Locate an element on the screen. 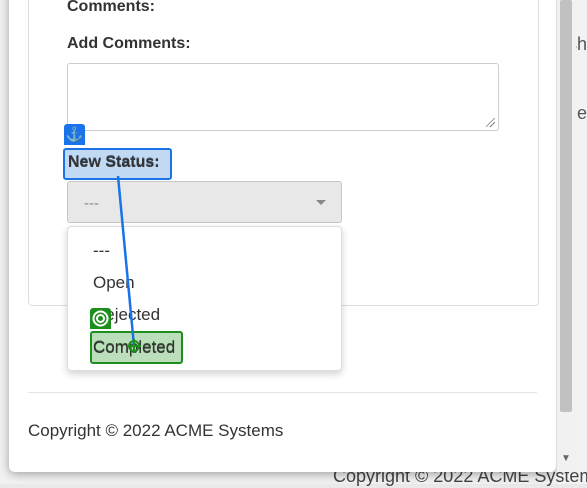 The width and height of the screenshot is (587, 488). connector-line is located at coordinates (128, 264).